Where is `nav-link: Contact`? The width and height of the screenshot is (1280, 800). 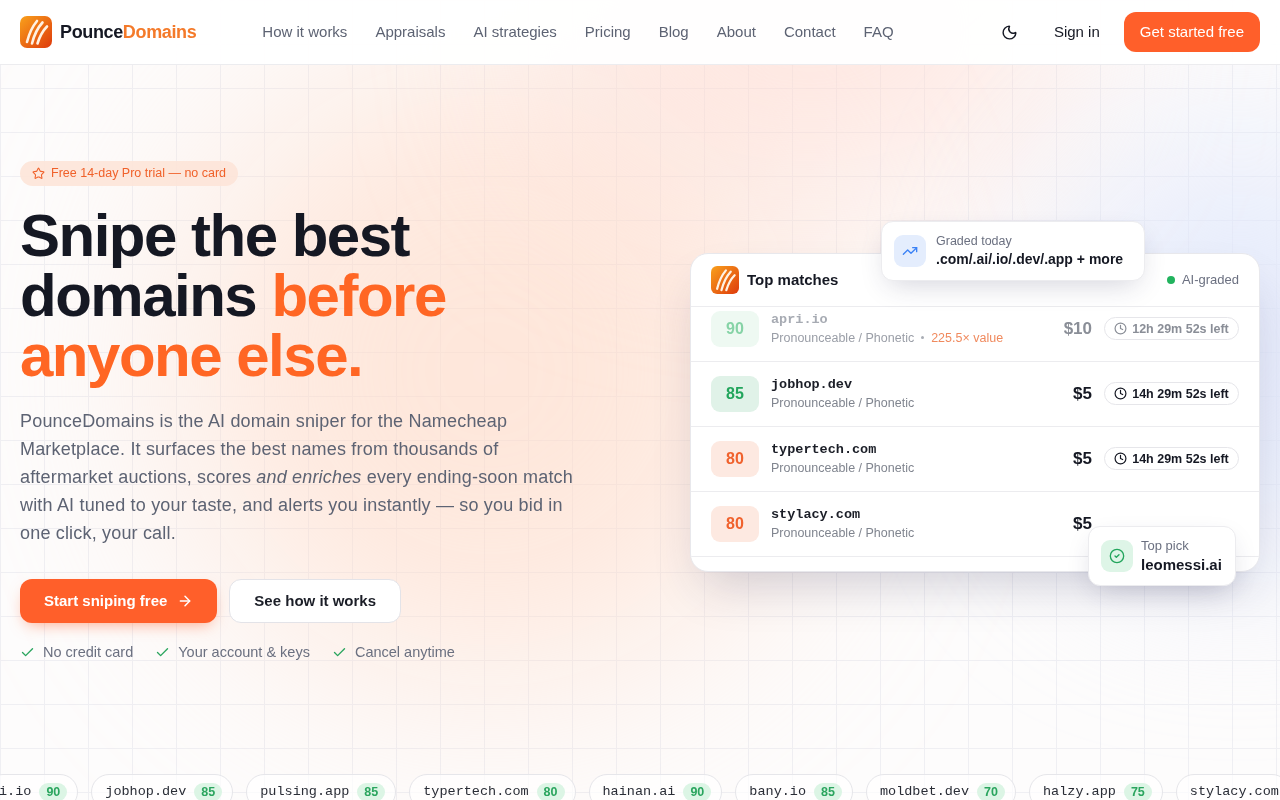
nav-link: Contact is located at coordinates (809, 32).